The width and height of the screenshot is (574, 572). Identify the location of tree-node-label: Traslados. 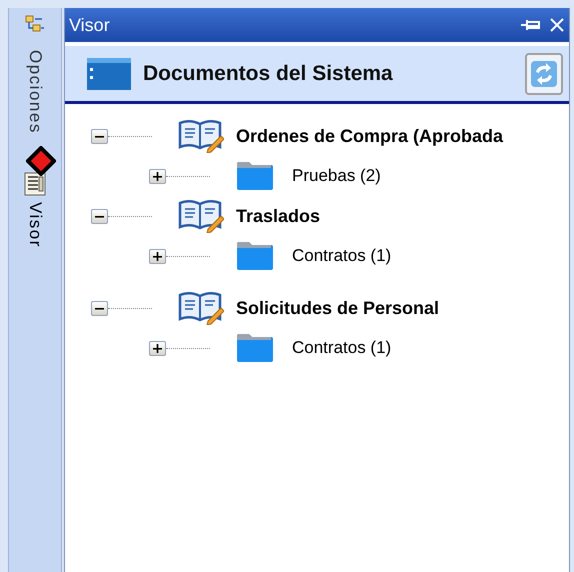
(278, 216).